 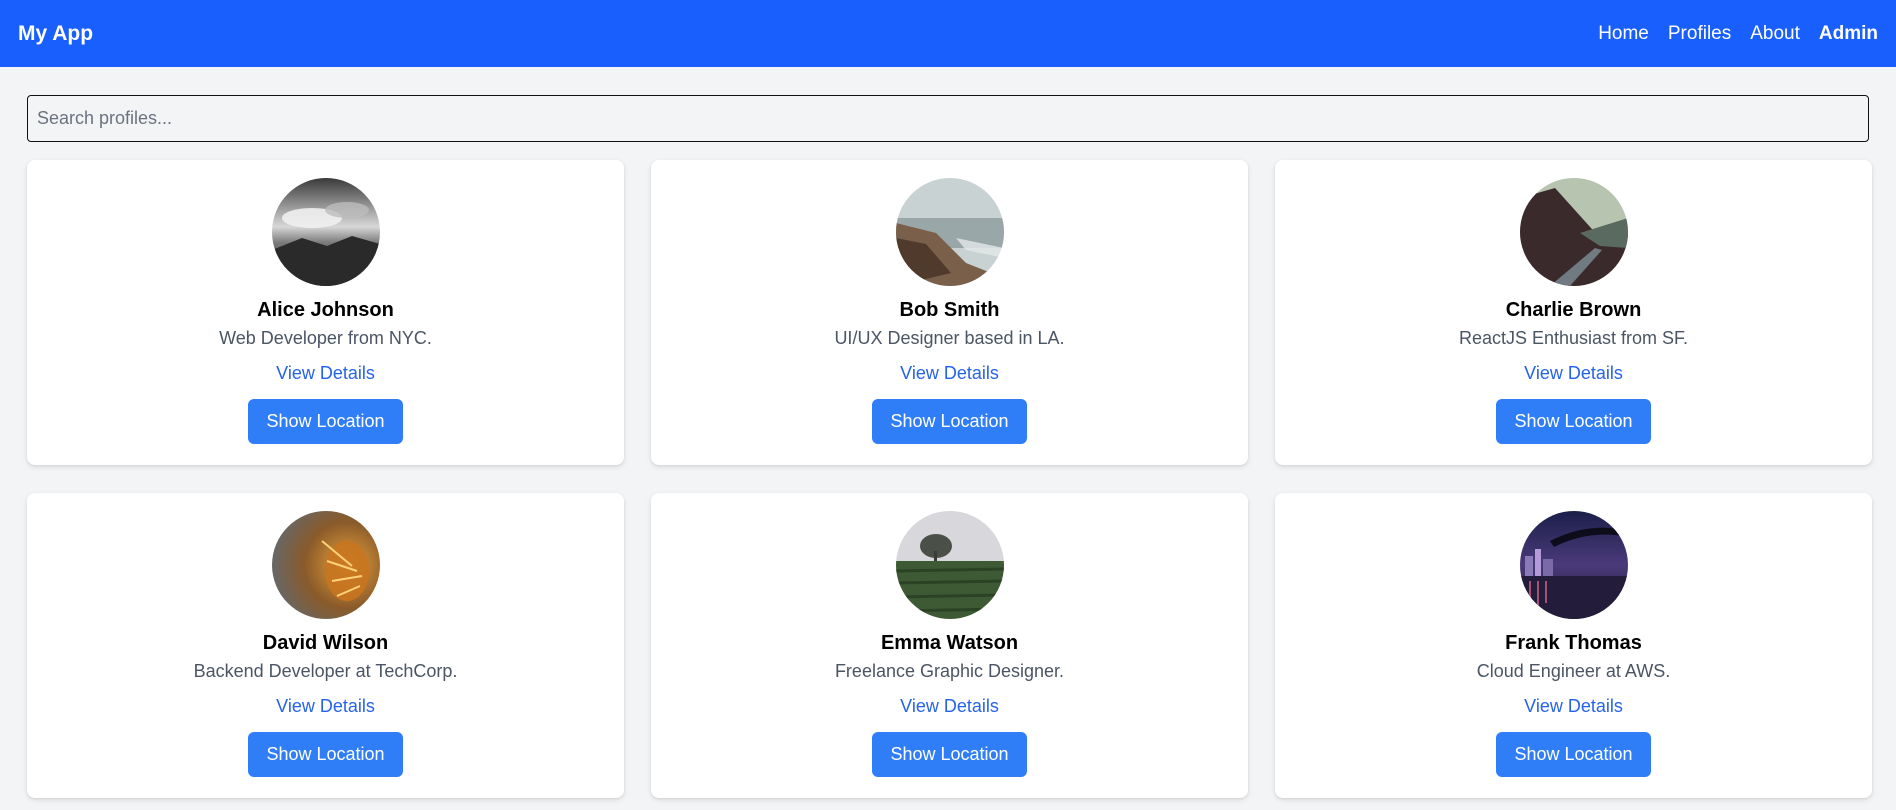 What do you see at coordinates (948, 33) in the screenshot?
I see `top-navbar: My App Home Profiles About Admin` at bounding box center [948, 33].